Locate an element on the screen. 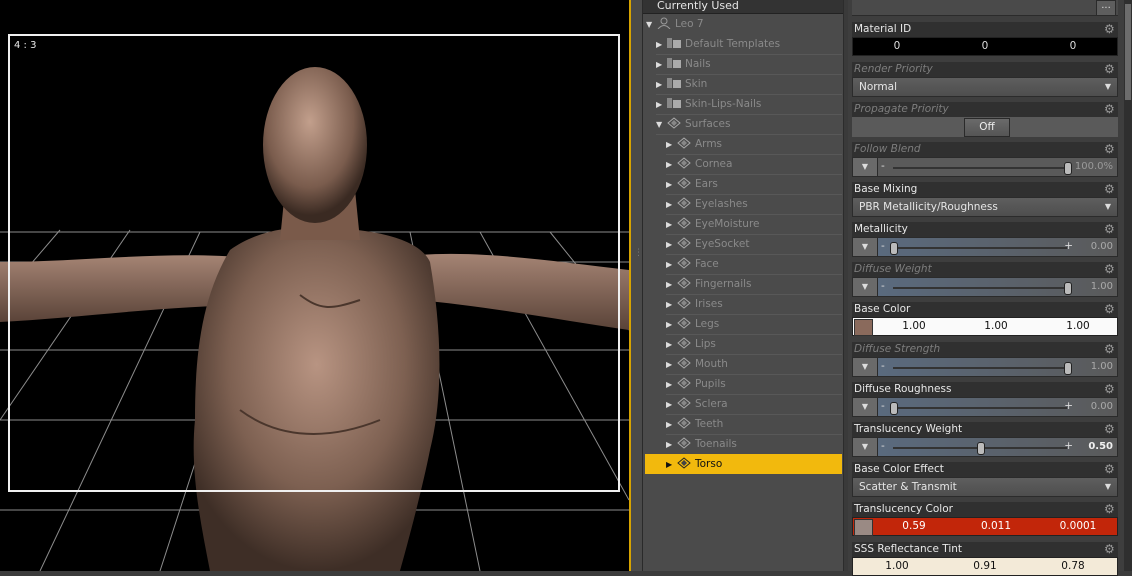  tree-item-surface: ▶ Sclera is located at coordinates (754, 404).